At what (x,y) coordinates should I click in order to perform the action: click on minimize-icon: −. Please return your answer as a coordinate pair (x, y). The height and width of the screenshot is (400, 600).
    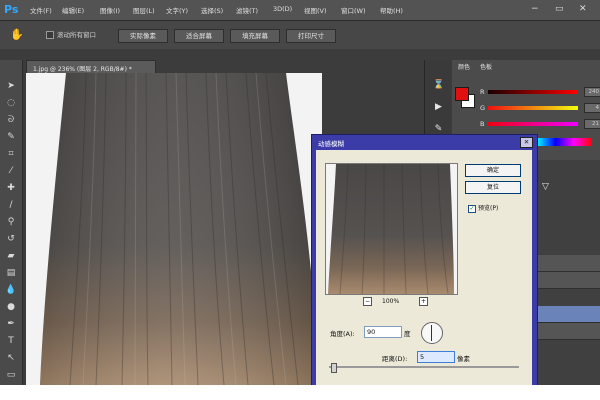
    Looking at the image, I should click on (535, 9).